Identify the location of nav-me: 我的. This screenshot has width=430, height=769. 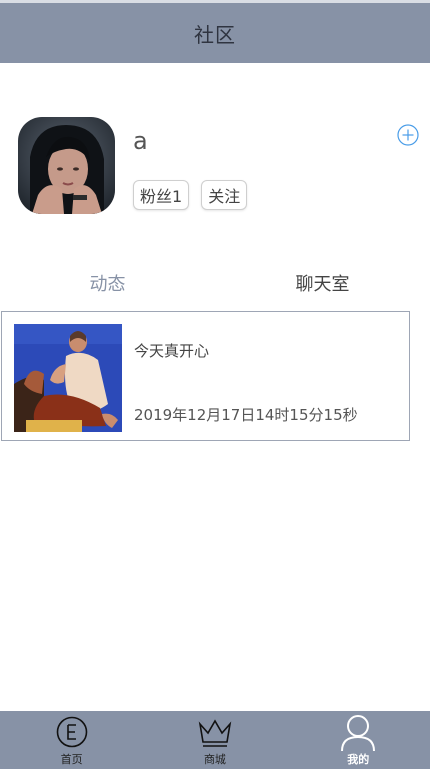
(358, 740).